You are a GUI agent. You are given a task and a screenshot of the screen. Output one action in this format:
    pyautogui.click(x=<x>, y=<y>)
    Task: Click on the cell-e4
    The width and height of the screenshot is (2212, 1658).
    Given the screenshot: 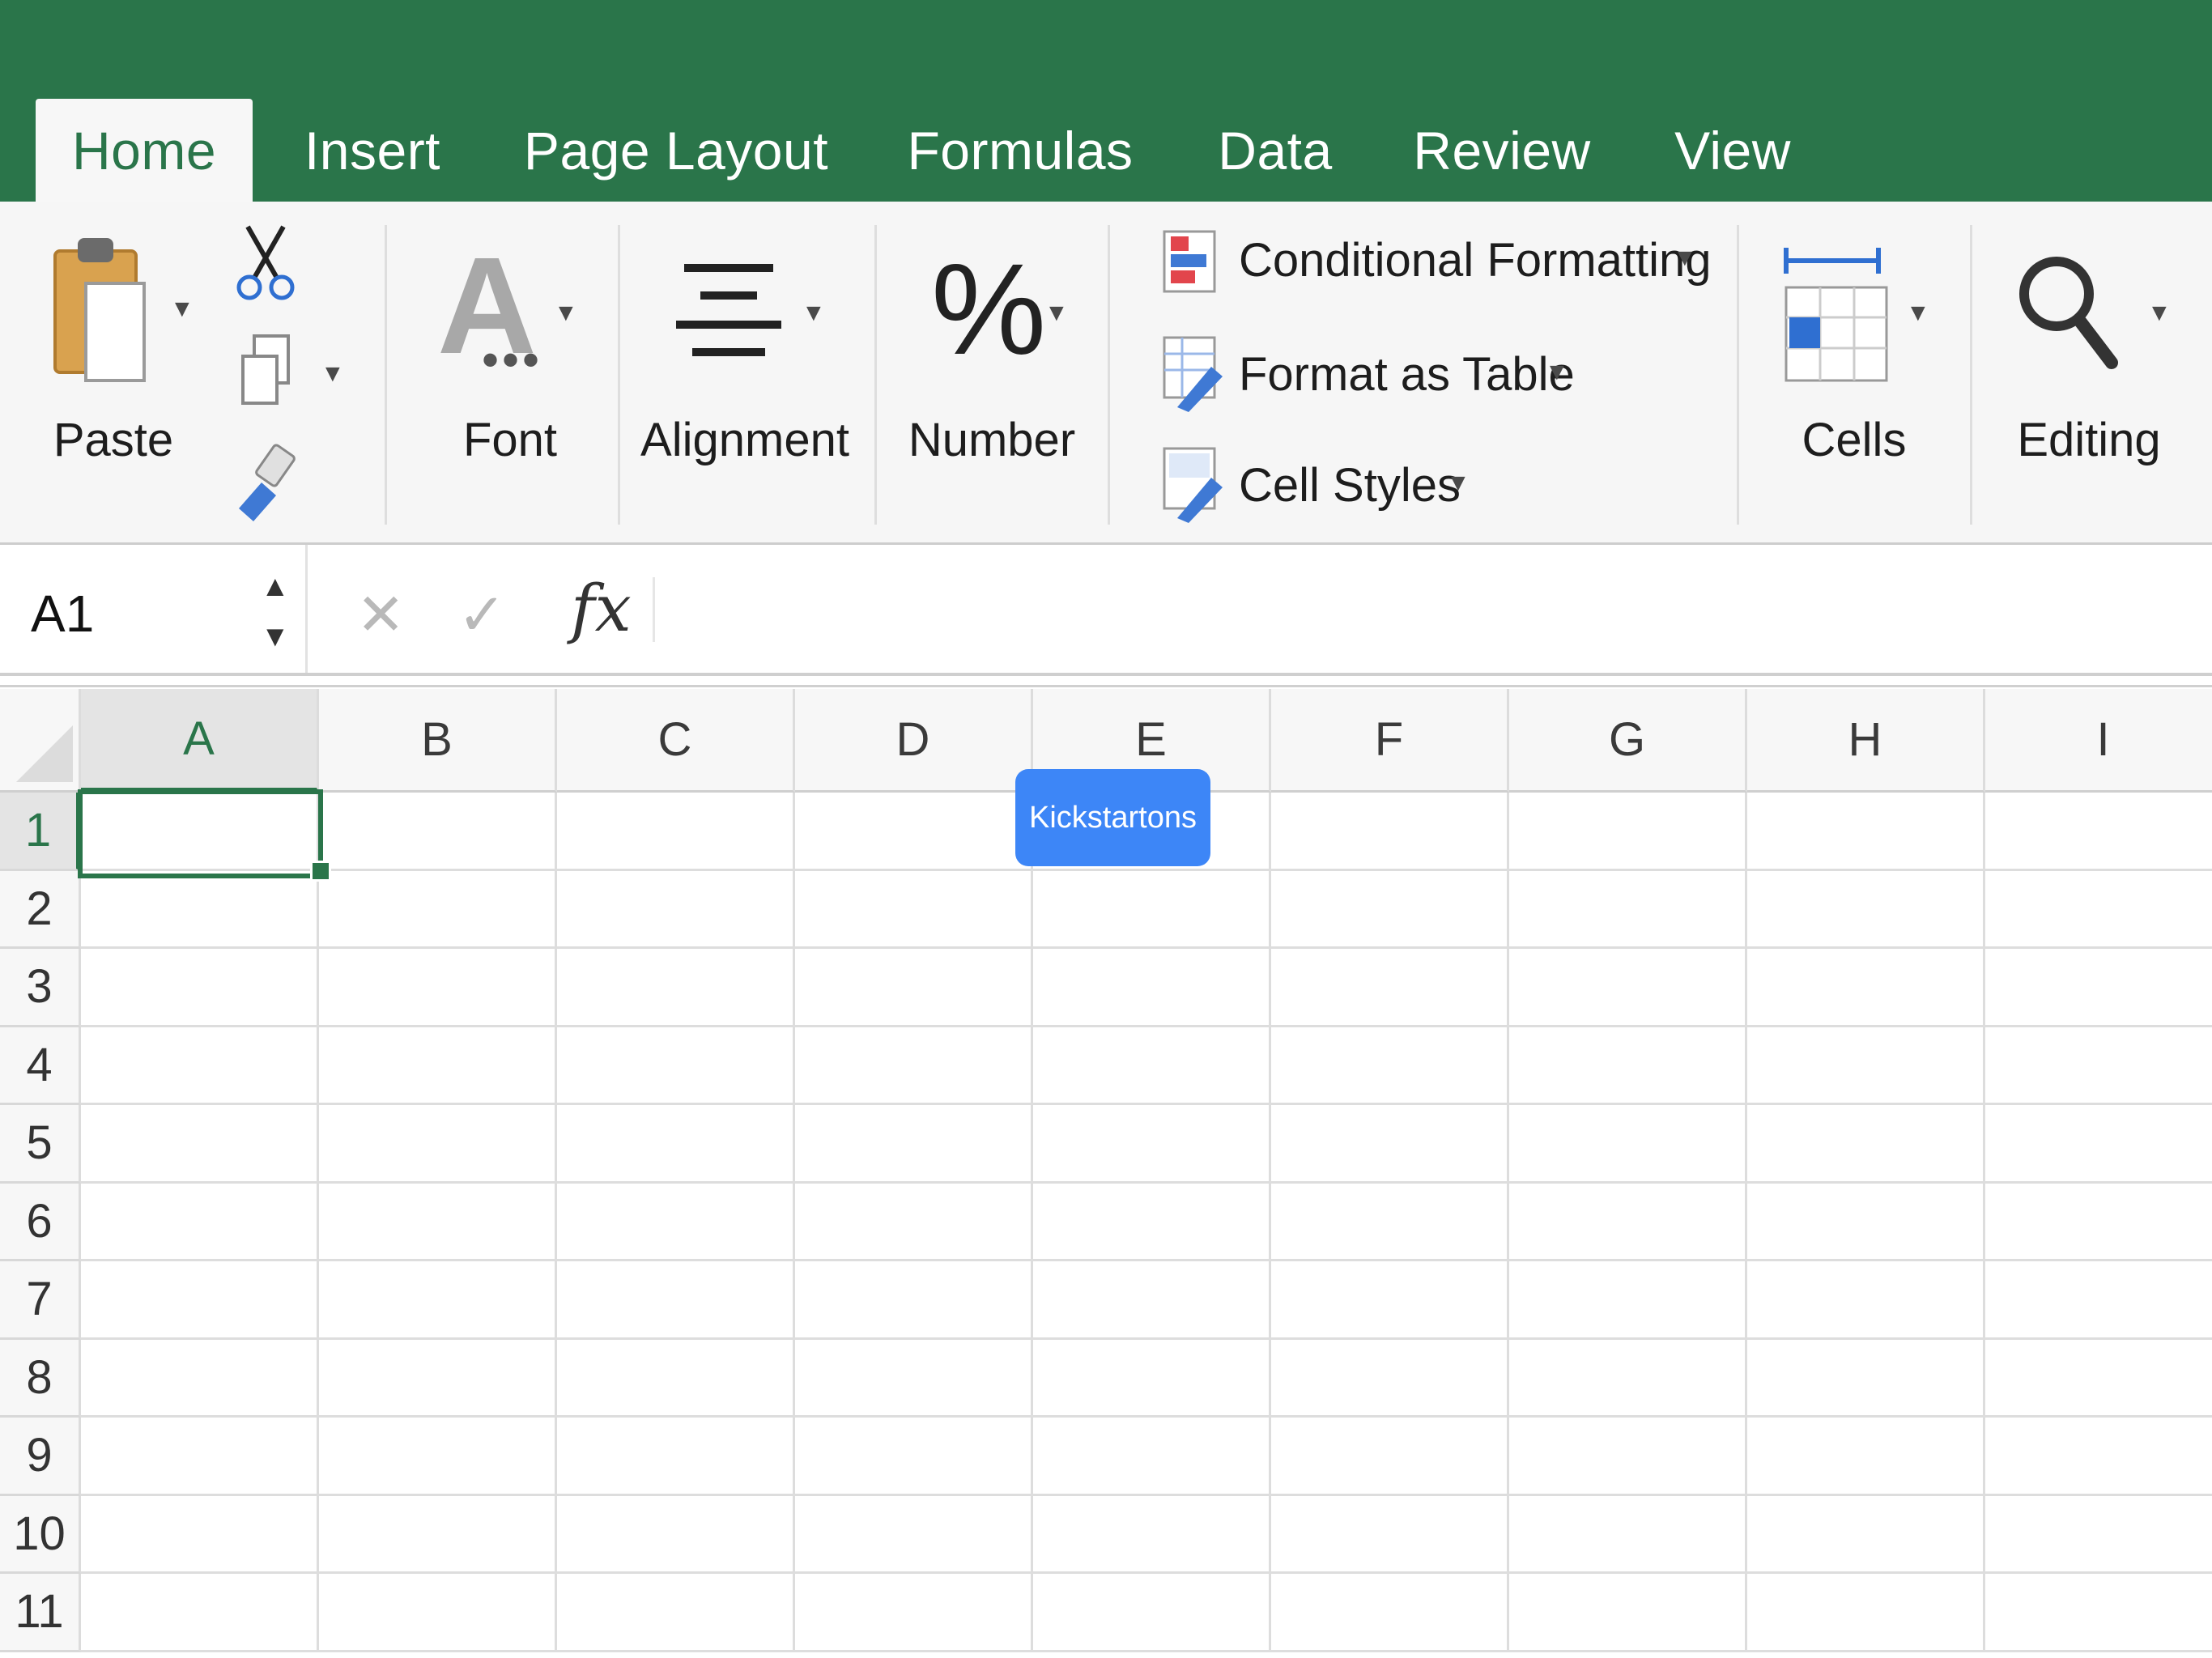 What is the action you would take?
    pyautogui.click(x=1152, y=1066)
    